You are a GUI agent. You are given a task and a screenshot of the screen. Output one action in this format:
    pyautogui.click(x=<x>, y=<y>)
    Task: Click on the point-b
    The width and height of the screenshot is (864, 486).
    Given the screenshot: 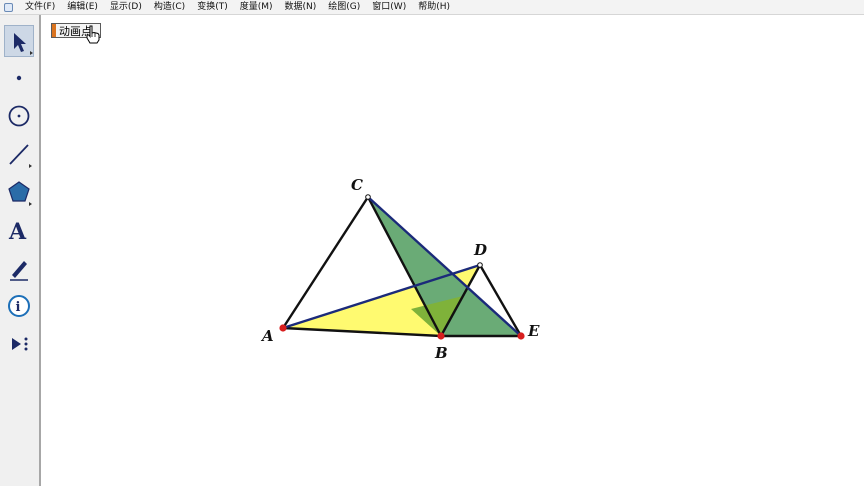 What is the action you would take?
    pyautogui.click(x=441, y=336)
    